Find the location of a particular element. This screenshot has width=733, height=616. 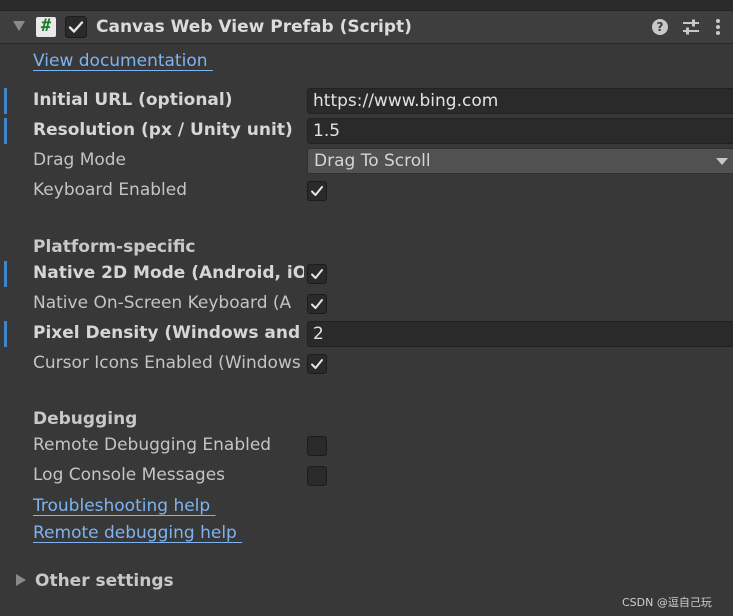

help-icon: ? is located at coordinates (660, 27).